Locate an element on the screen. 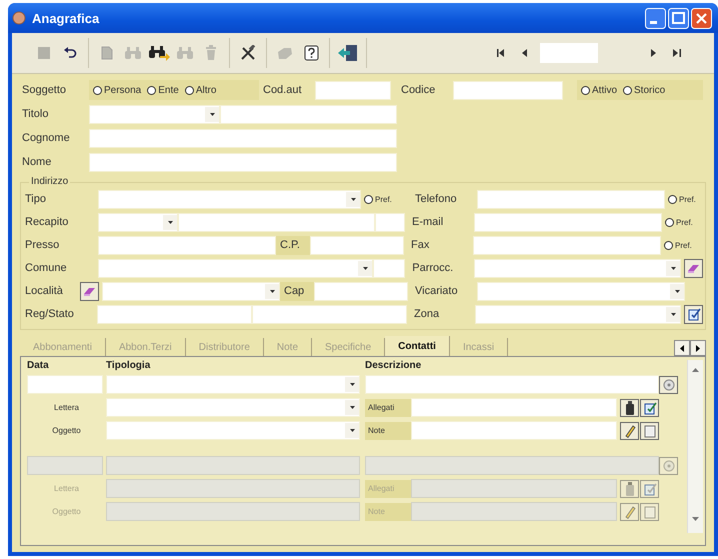 The height and width of the screenshot is (559, 718). maximize-button is located at coordinates (678, 18).